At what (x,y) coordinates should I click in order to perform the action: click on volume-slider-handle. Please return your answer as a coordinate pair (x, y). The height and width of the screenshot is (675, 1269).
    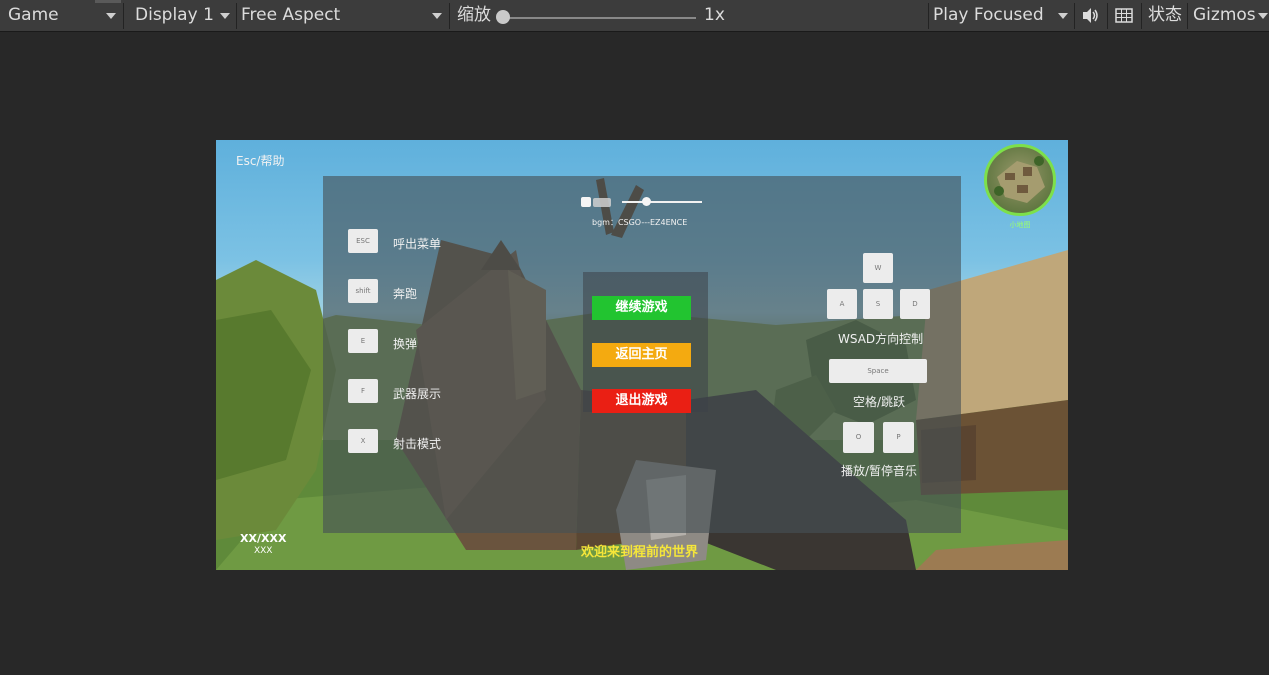
    Looking at the image, I should click on (646, 201).